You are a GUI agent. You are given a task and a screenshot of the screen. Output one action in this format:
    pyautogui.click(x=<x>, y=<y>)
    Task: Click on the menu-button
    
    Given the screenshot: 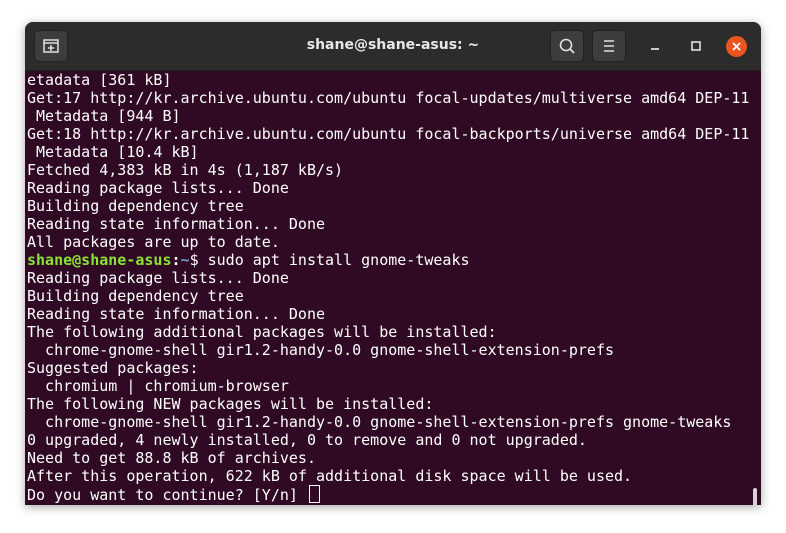 What is the action you would take?
    pyautogui.click(x=609, y=46)
    